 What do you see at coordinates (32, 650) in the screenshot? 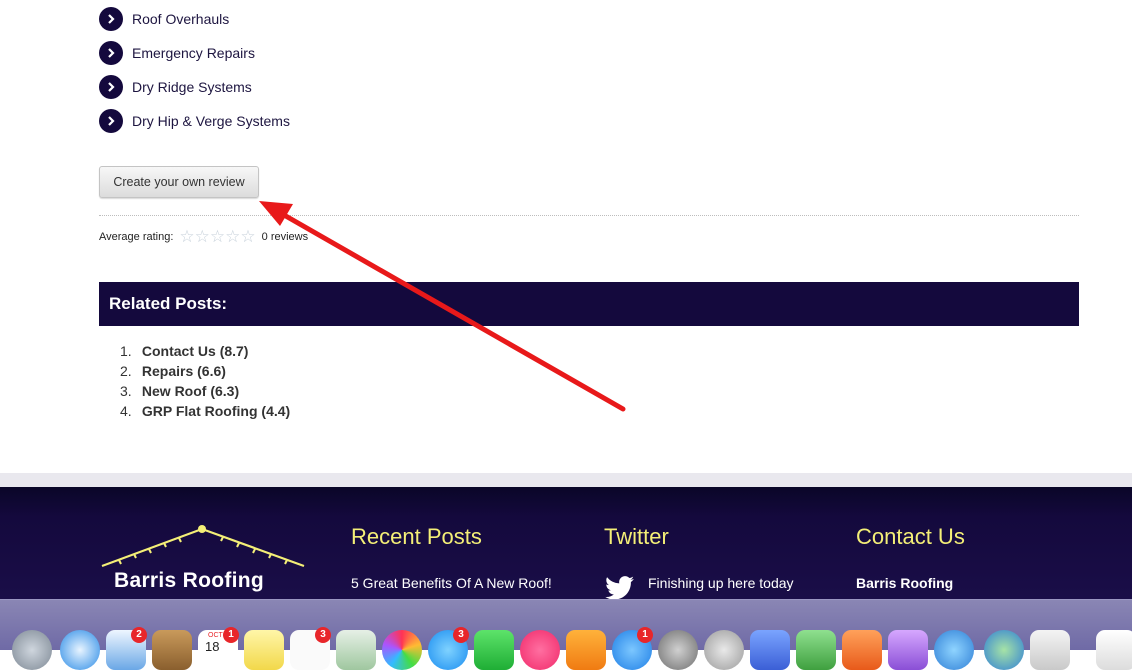
I see `launchpad-icon` at bounding box center [32, 650].